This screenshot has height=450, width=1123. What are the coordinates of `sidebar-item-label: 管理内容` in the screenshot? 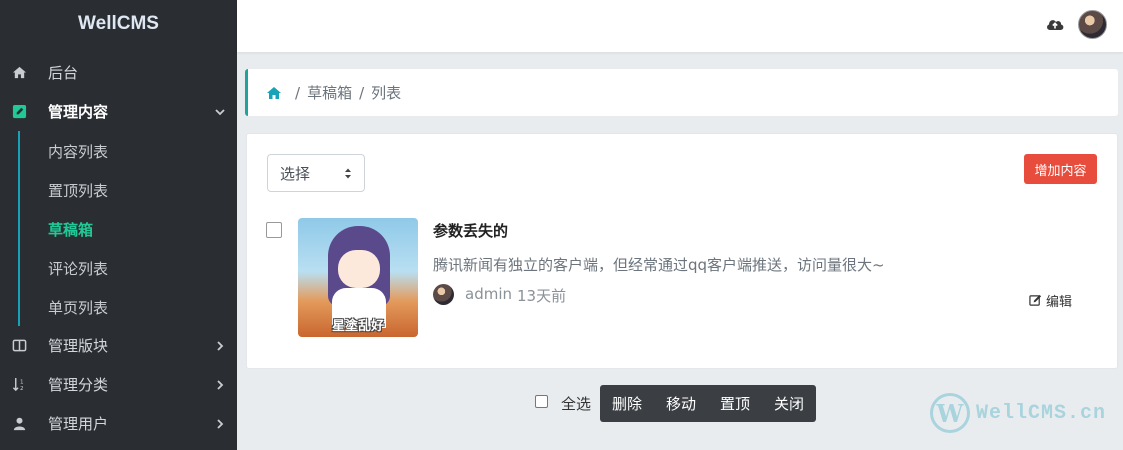 It's located at (78, 112).